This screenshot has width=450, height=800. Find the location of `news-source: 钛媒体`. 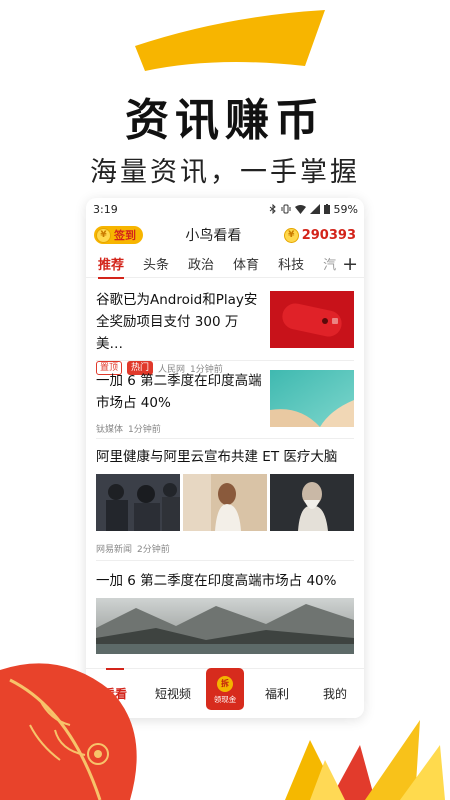

news-source: 钛媒体 is located at coordinates (110, 430).